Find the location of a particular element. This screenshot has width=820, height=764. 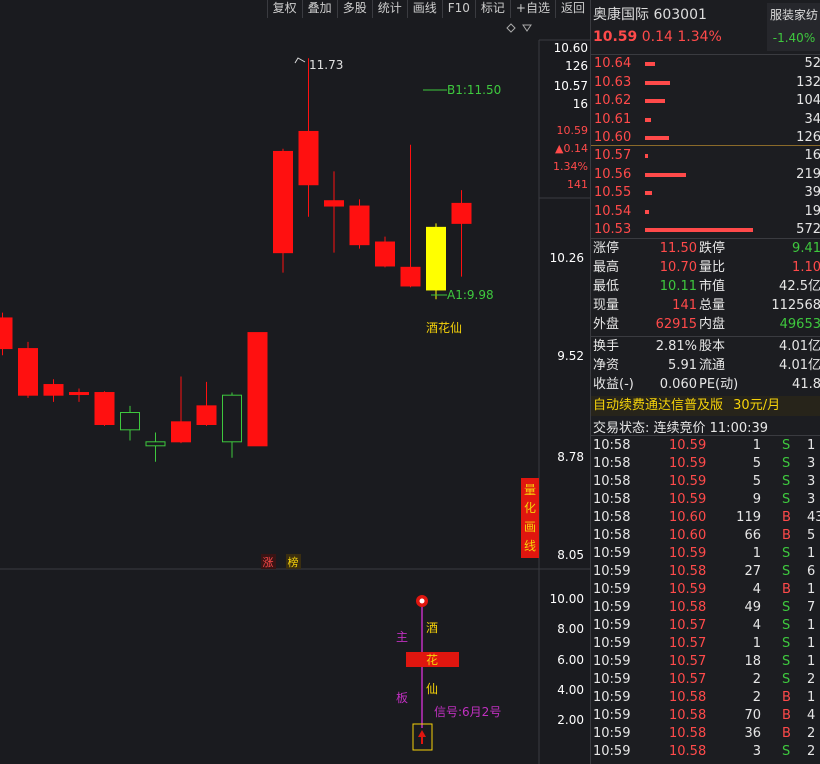

stat-value: 1.10 is located at coordinates (806, 267).